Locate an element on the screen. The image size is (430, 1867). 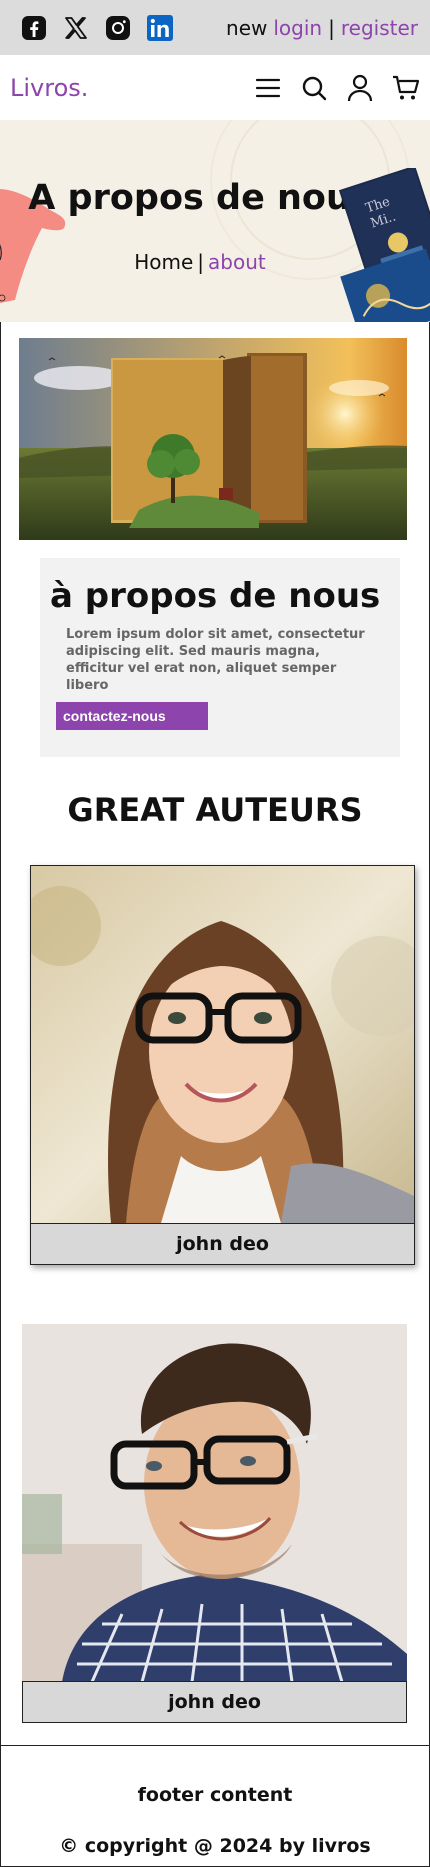
new-label: new is located at coordinates (247, 27).